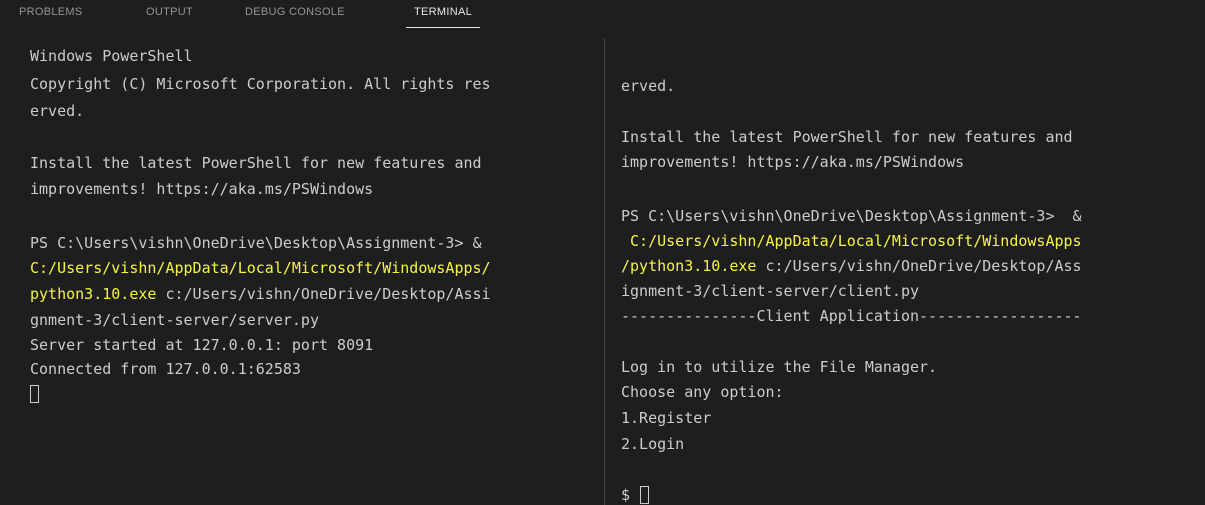 Image resolution: width=1205 pixels, height=505 pixels. What do you see at coordinates (666, 418) in the screenshot?
I see `terminal-line: 1.Register` at bounding box center [666, 418].